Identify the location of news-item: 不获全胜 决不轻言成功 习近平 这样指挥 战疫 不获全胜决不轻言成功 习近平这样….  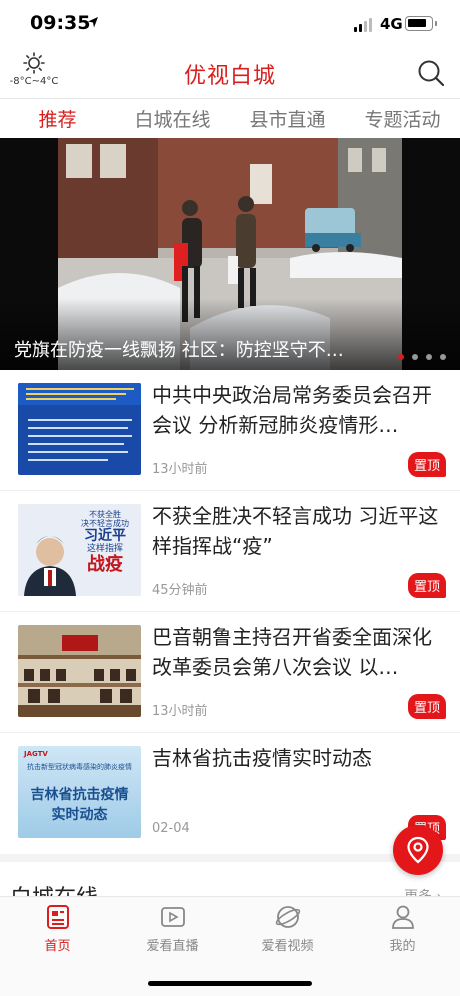
(230, 551).